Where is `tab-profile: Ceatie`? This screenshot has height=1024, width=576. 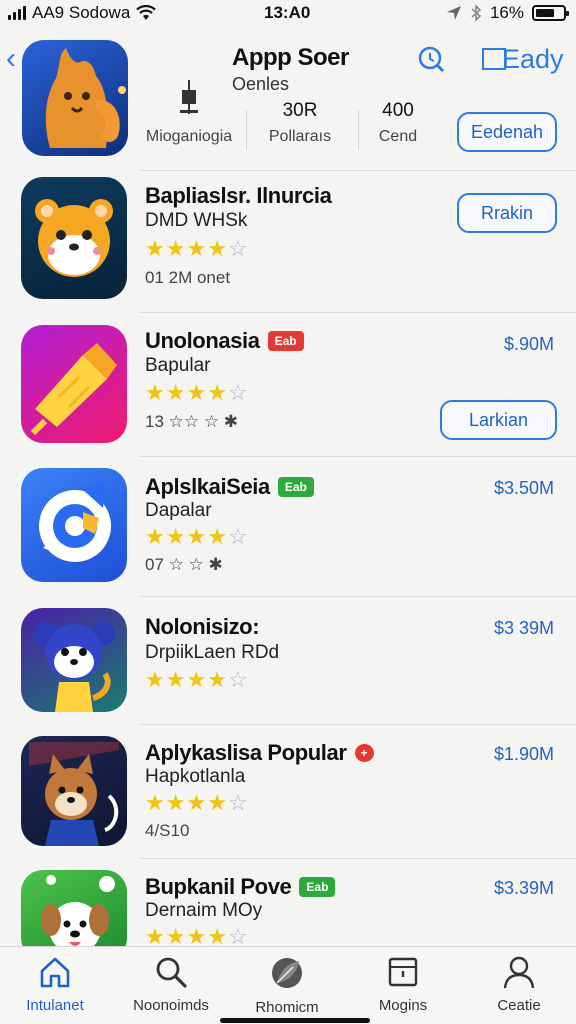 tab-profile: Ceatie is located at coordinates (519, 984).